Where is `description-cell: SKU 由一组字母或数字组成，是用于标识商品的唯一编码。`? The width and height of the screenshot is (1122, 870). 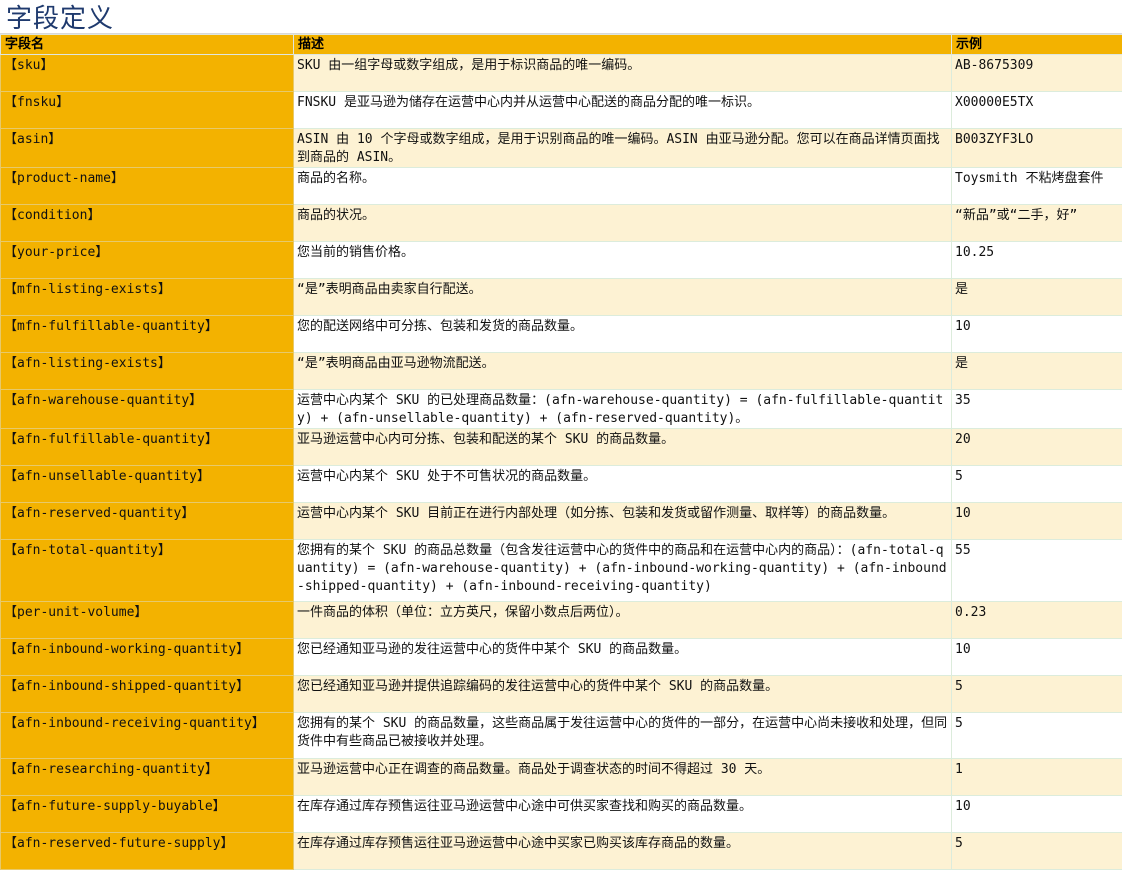
description-cell: SKU 由一组字母或数字组成，是用于标识商品的唯一编码。 is located at coordinates (623, 73).